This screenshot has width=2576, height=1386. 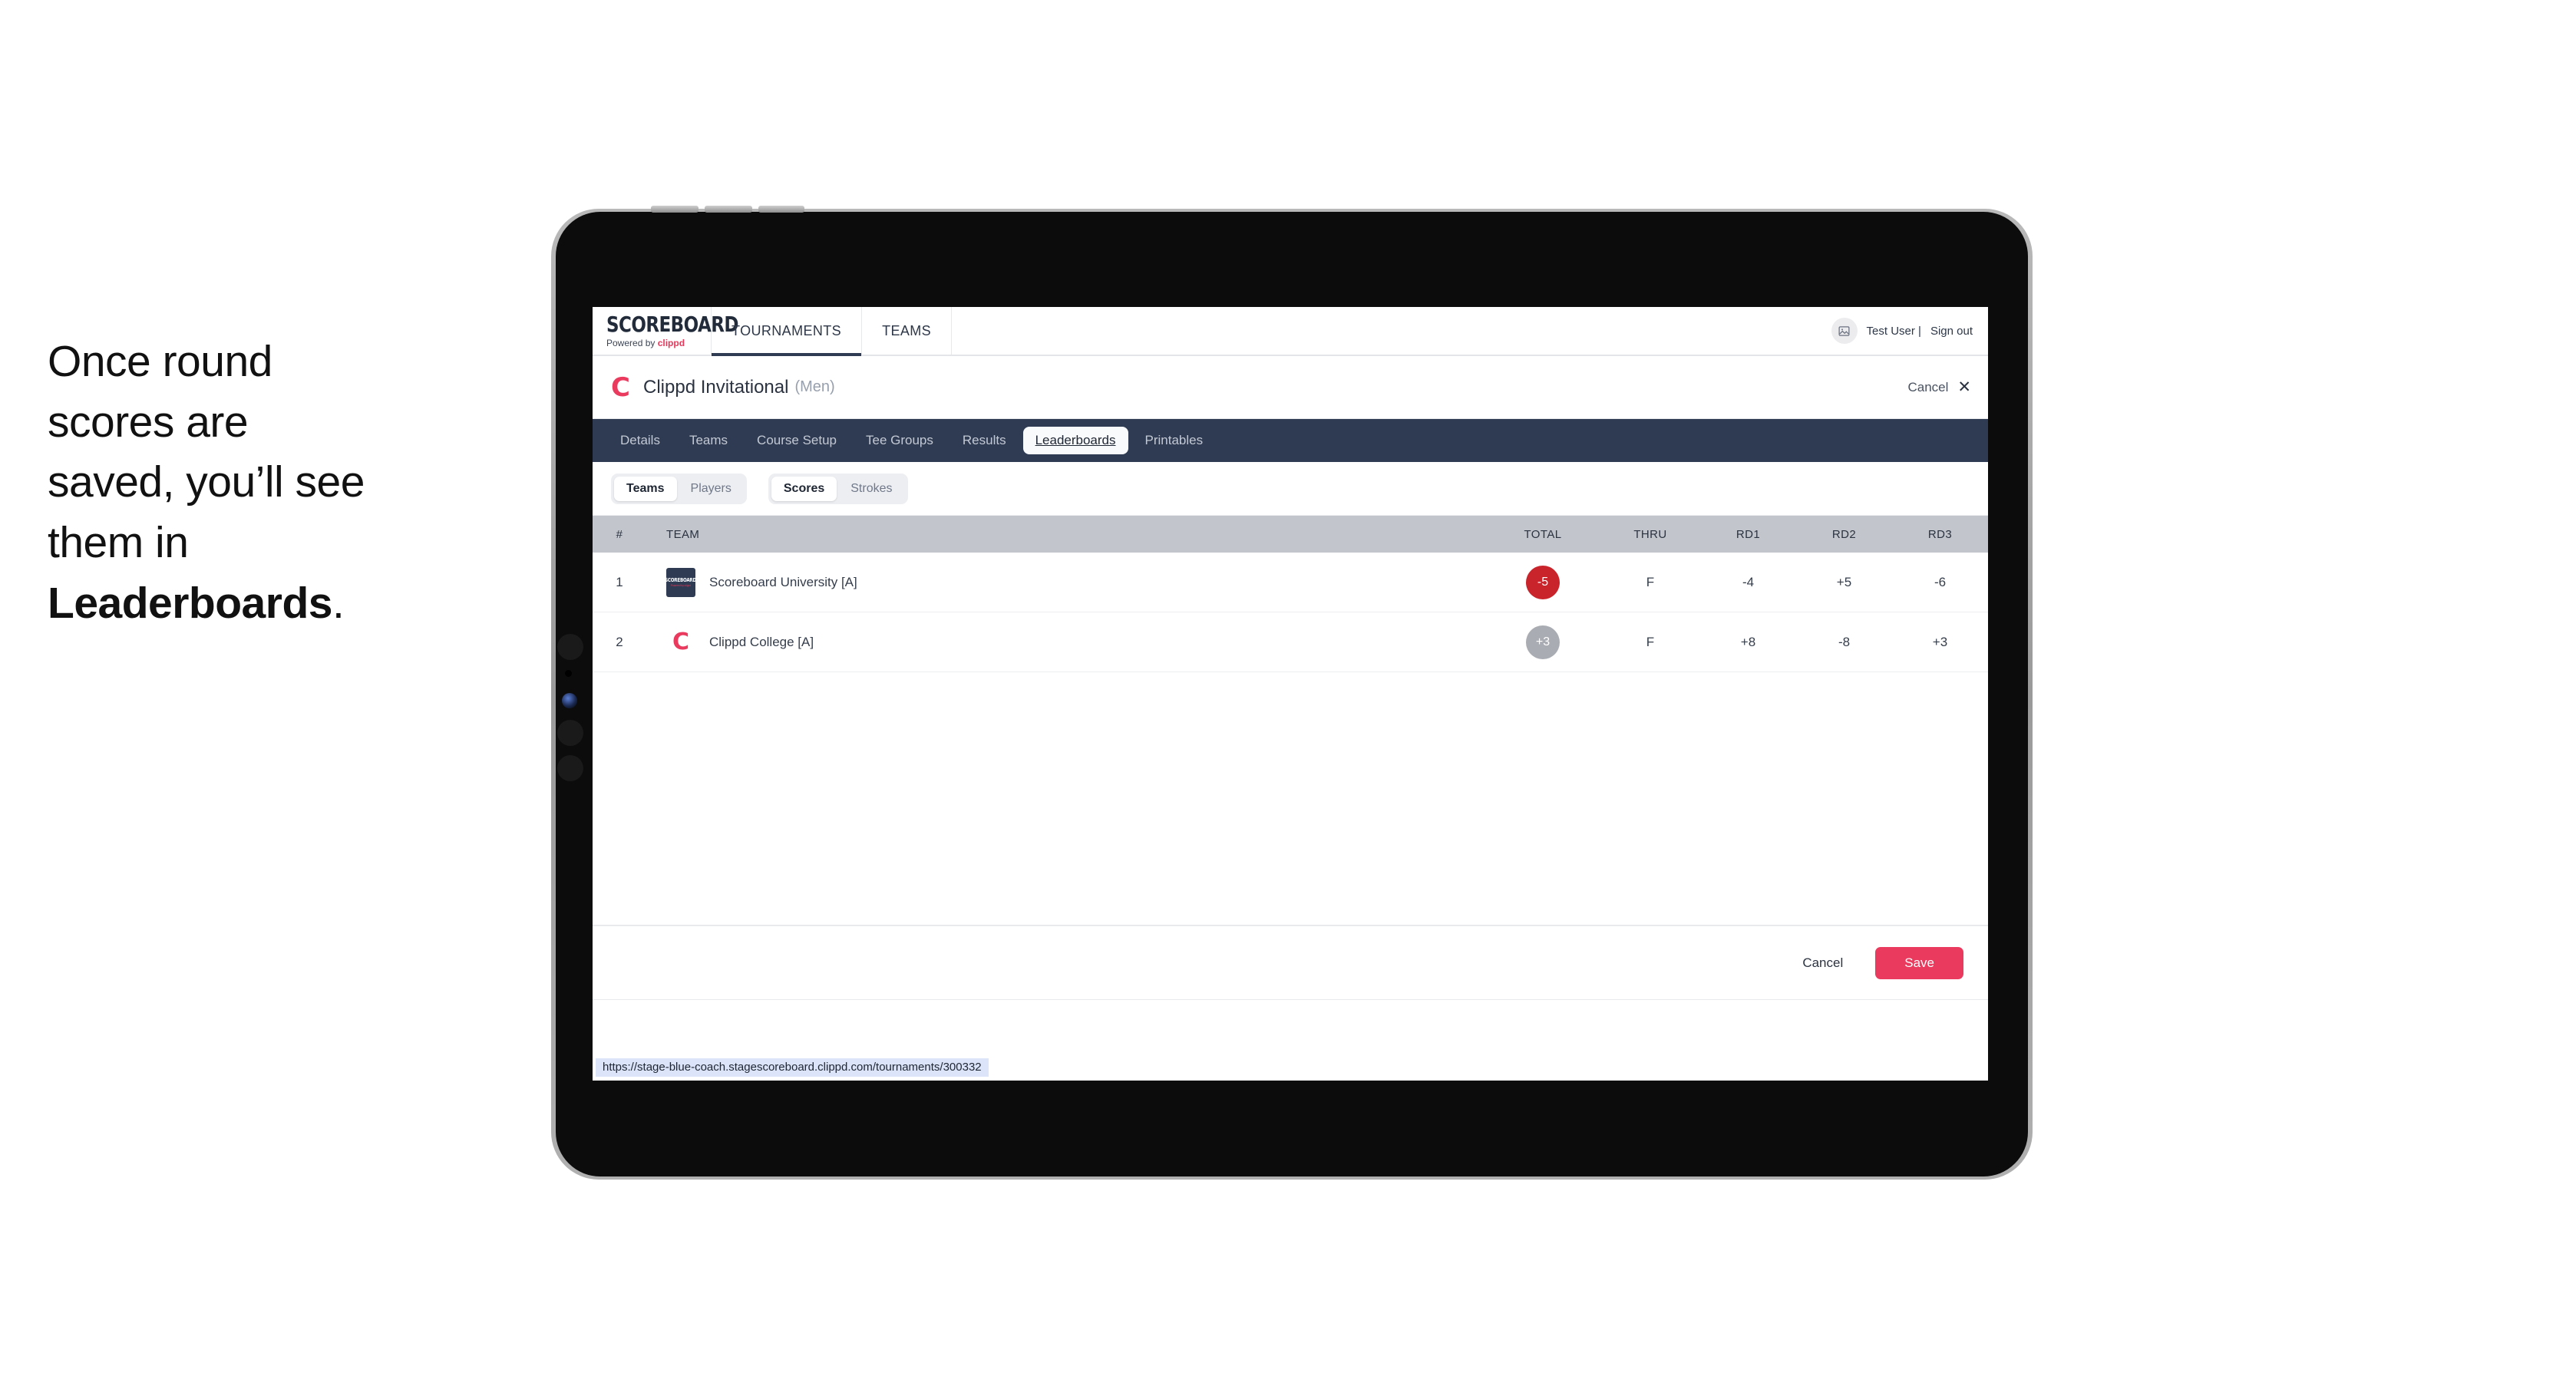 I want to click on app-logo-tagline-brand: clippd, so click(x=671, y=343).